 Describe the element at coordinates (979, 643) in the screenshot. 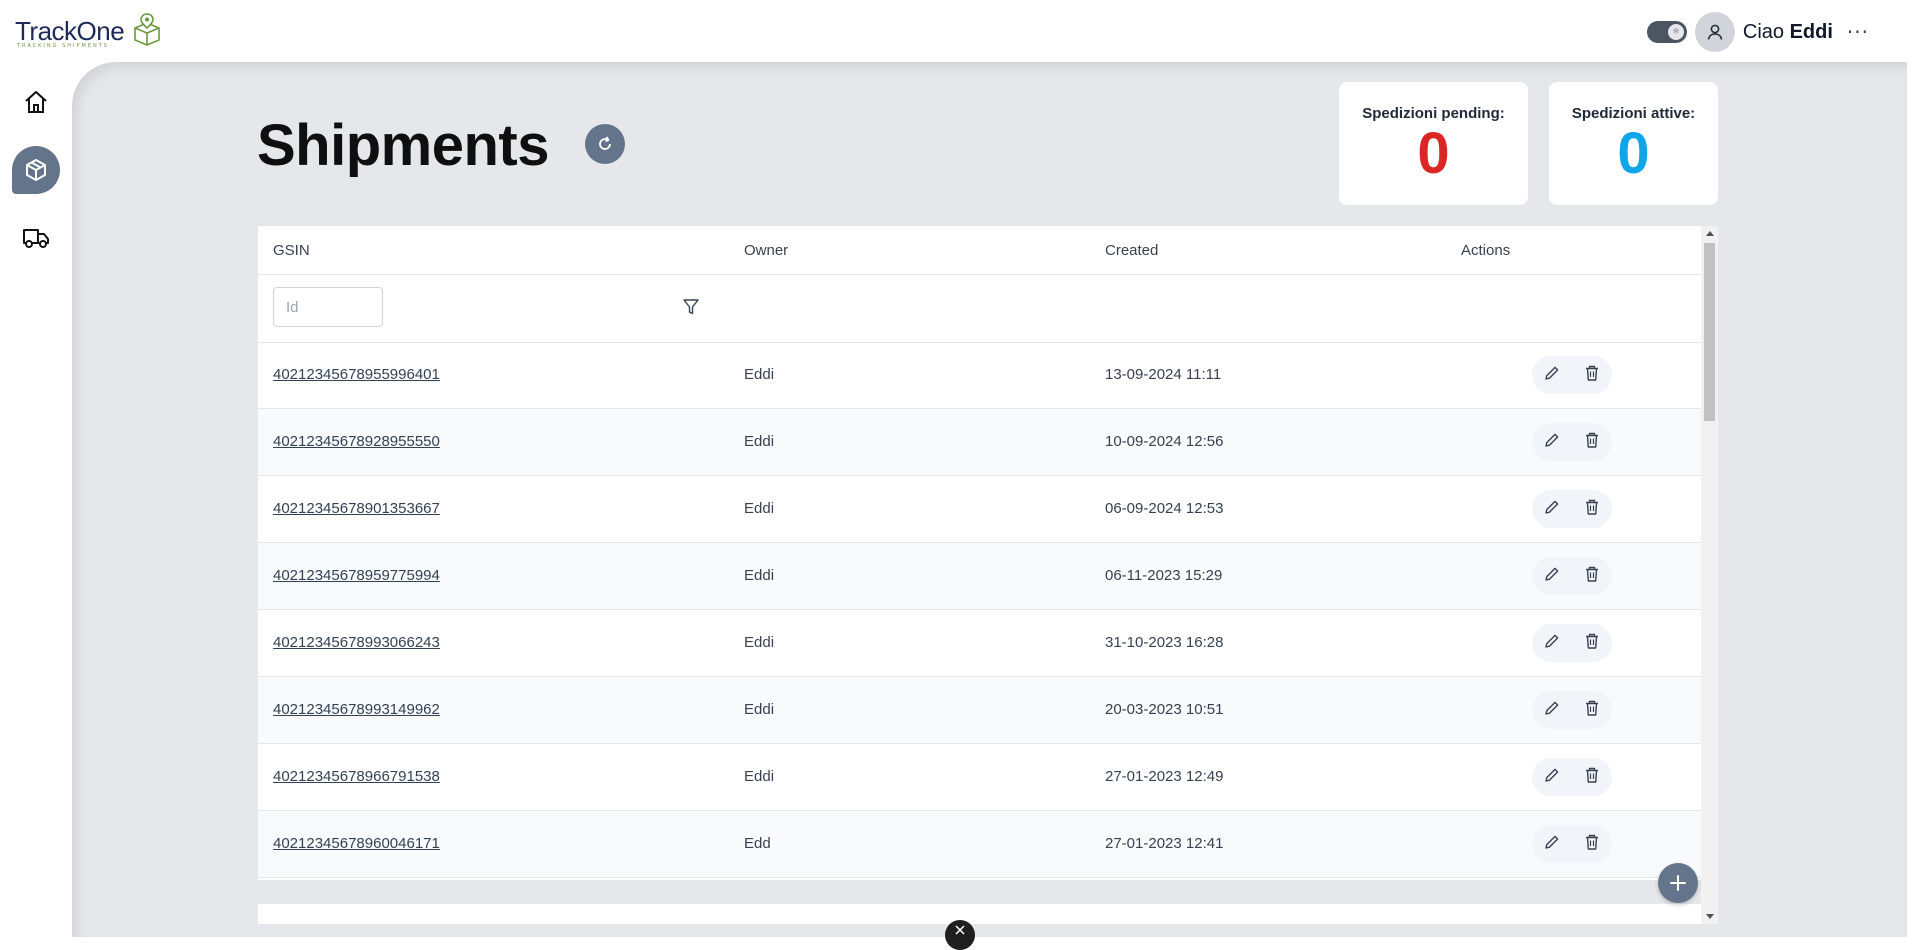

I see `table-row: 40212345678993066243 Eddi 31-10-2023 16:28` at that location.